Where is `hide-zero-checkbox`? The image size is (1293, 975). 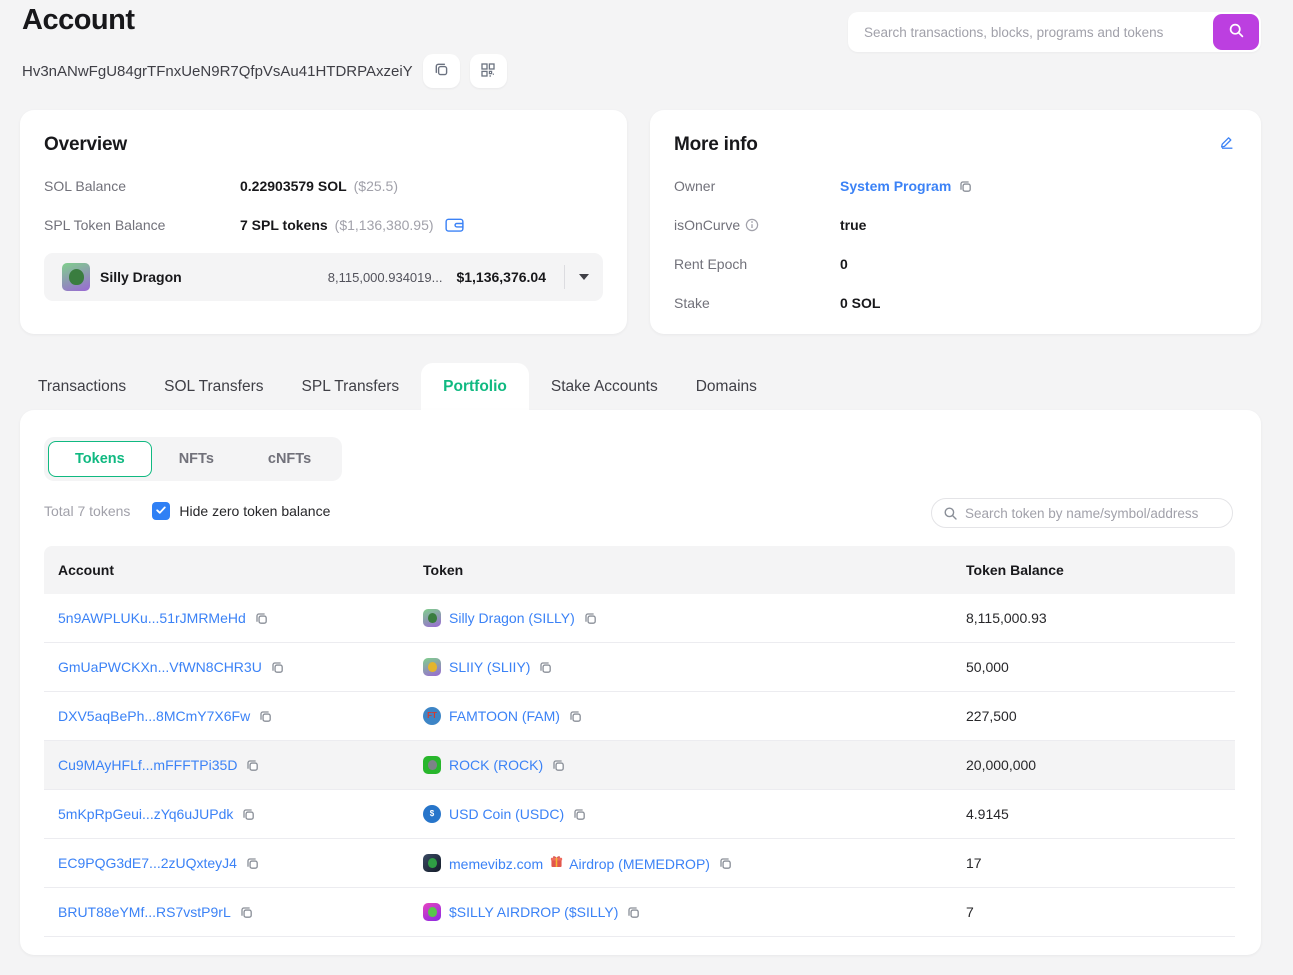 hide-zero-checkbox is located at coordinates (161, 511).